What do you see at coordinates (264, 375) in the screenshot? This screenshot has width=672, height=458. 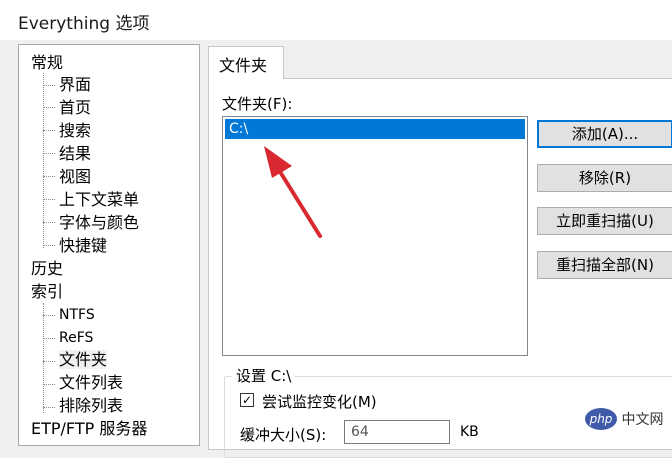 I see `settings-title: 设置 C:\` at bounding box center [264, 375].